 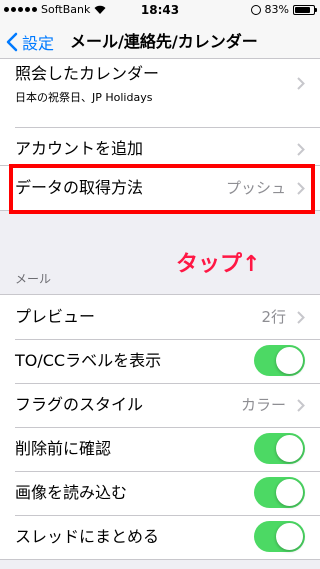 I want to click on flag-style-label: フラグのスタイル, so click(x=79, y=404).